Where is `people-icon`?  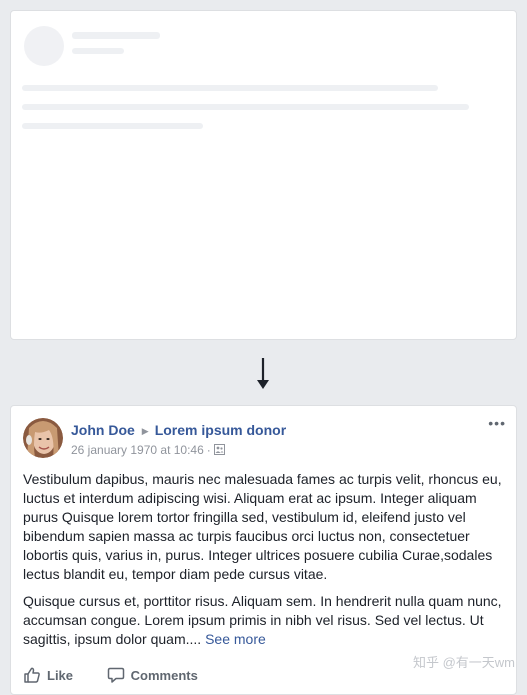
people-icon is located at coordinates (219, 449).